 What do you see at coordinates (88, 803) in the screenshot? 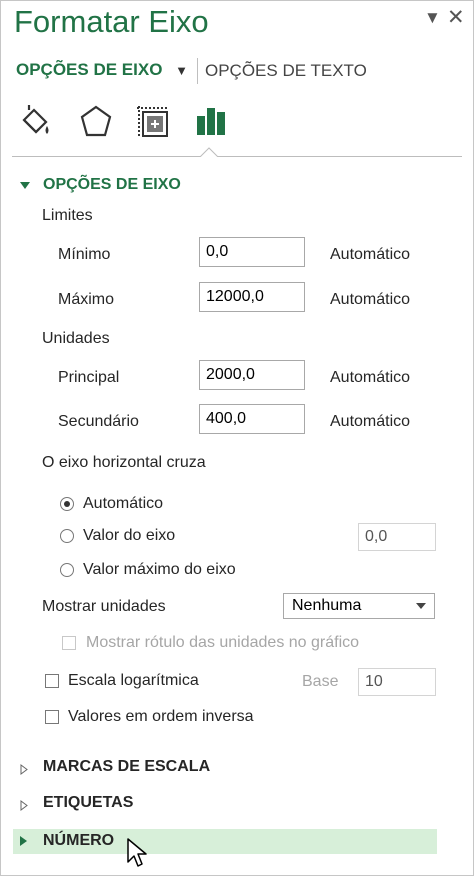
I see `section-labels: ETIQUETAS` at bounding box center [88, 803].